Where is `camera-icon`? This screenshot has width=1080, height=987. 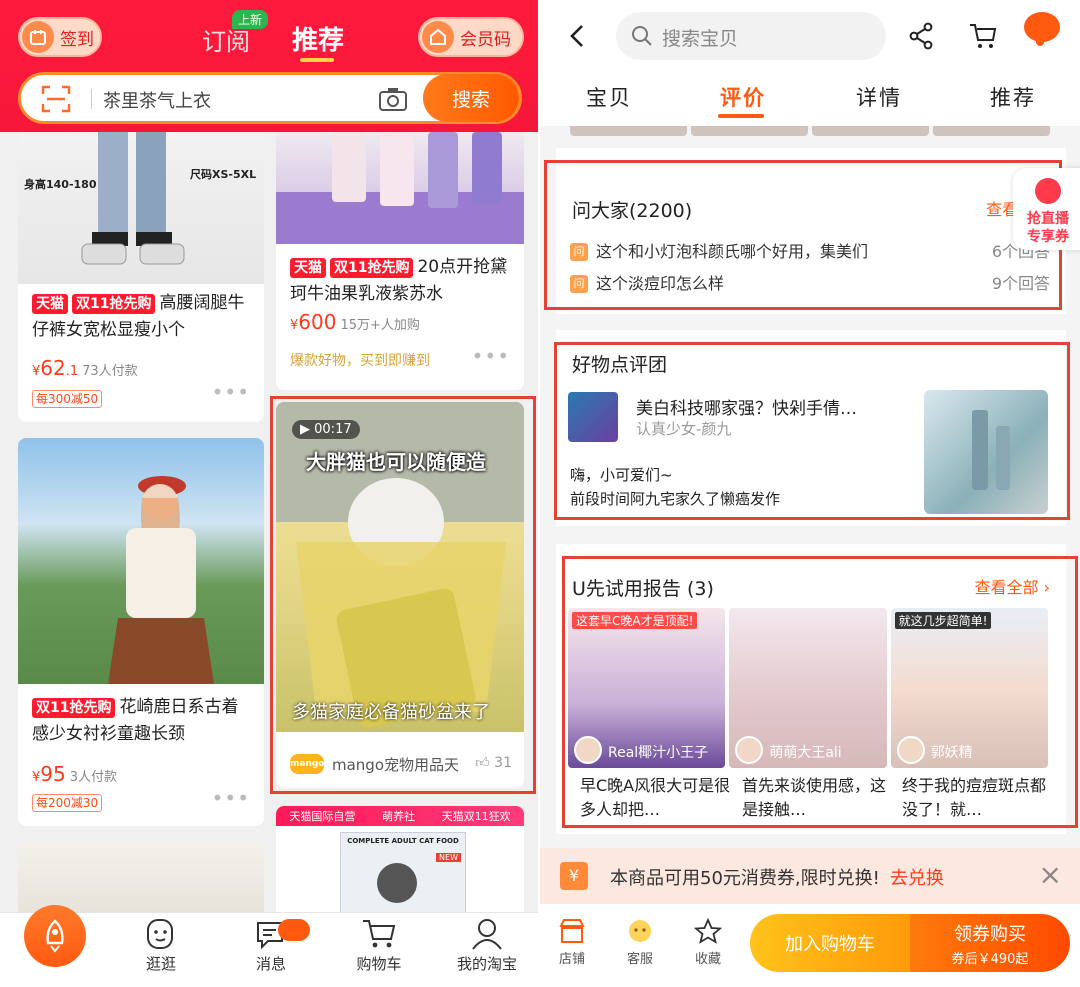
camera-icon is located at coordinates (393, 99).